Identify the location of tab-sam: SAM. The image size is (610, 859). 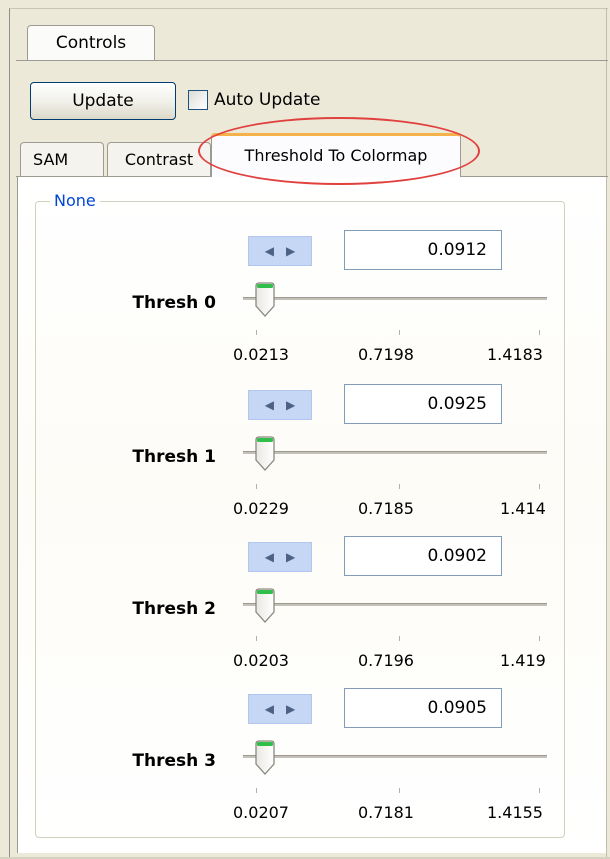
(62, 159).